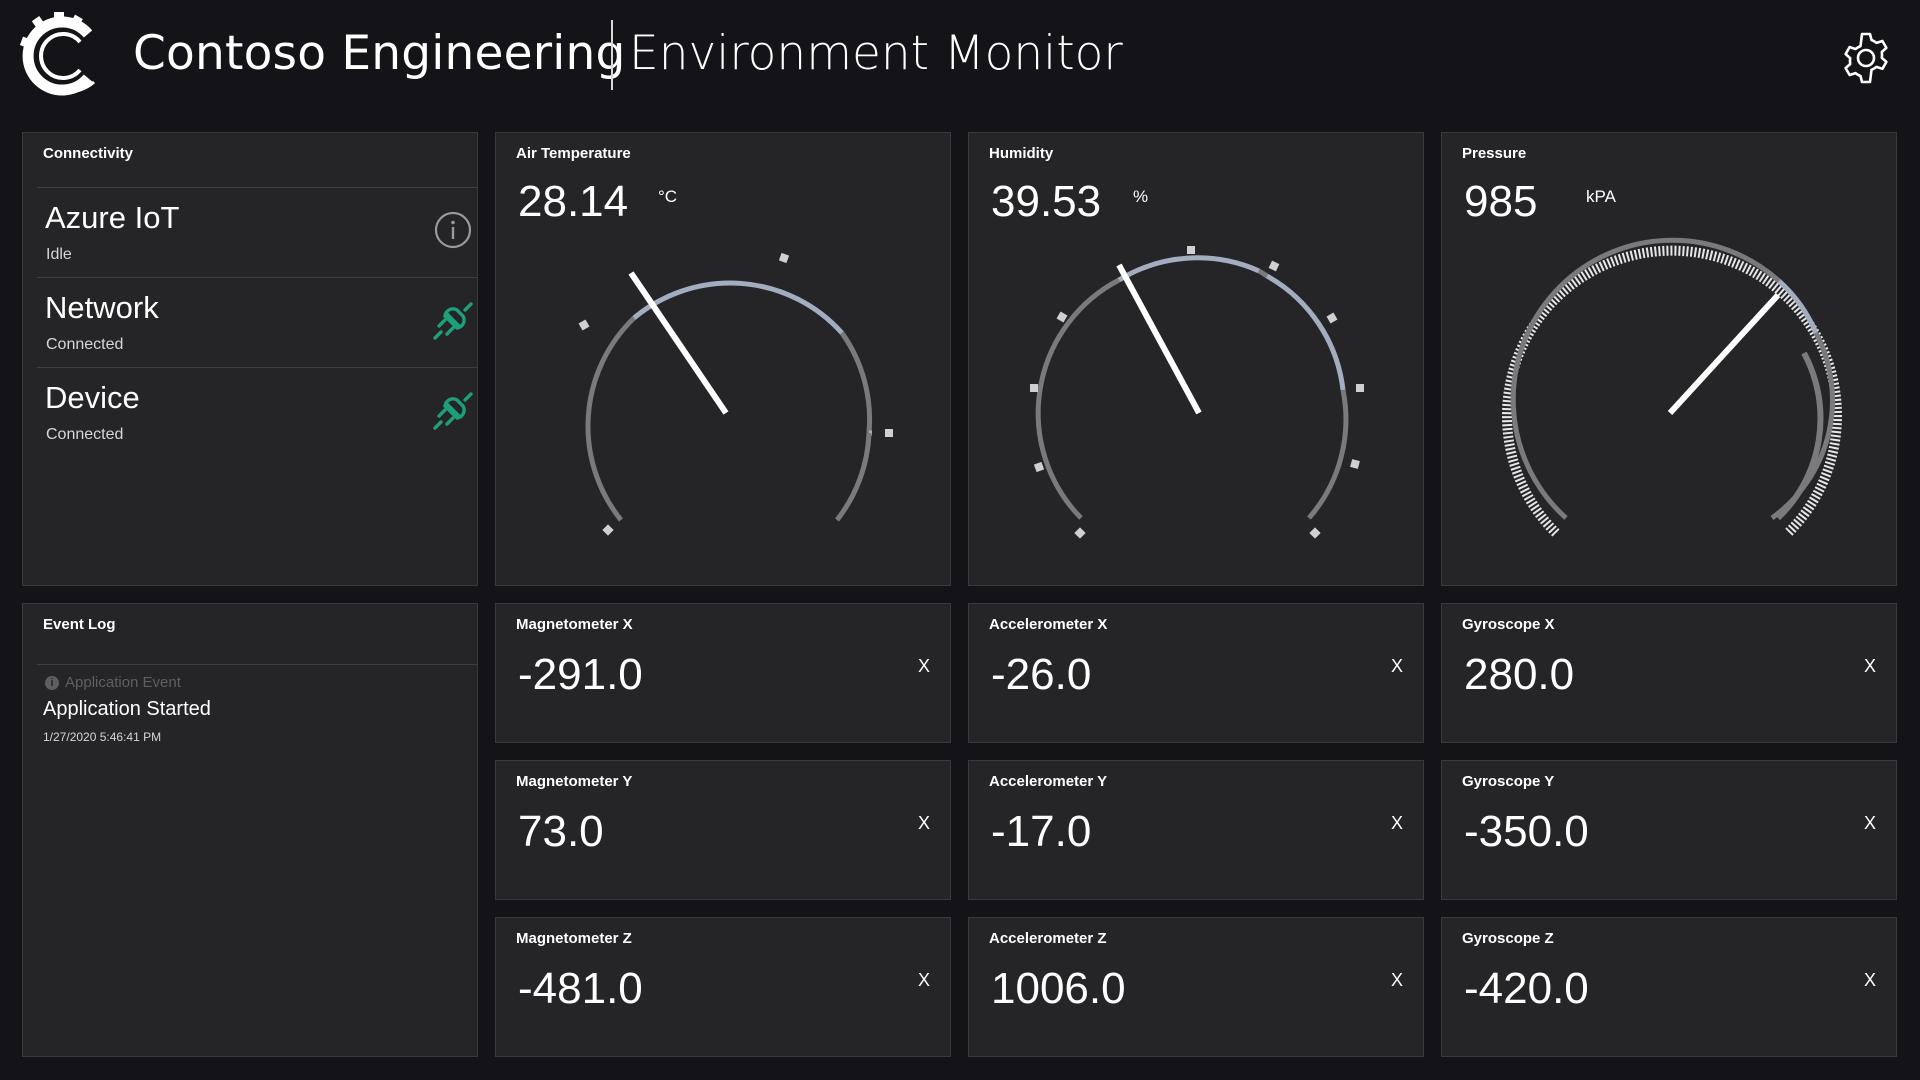  I want to click on log-entry-timestamp: 1/27/2020 5:46:41 PM, so click(102, 737).